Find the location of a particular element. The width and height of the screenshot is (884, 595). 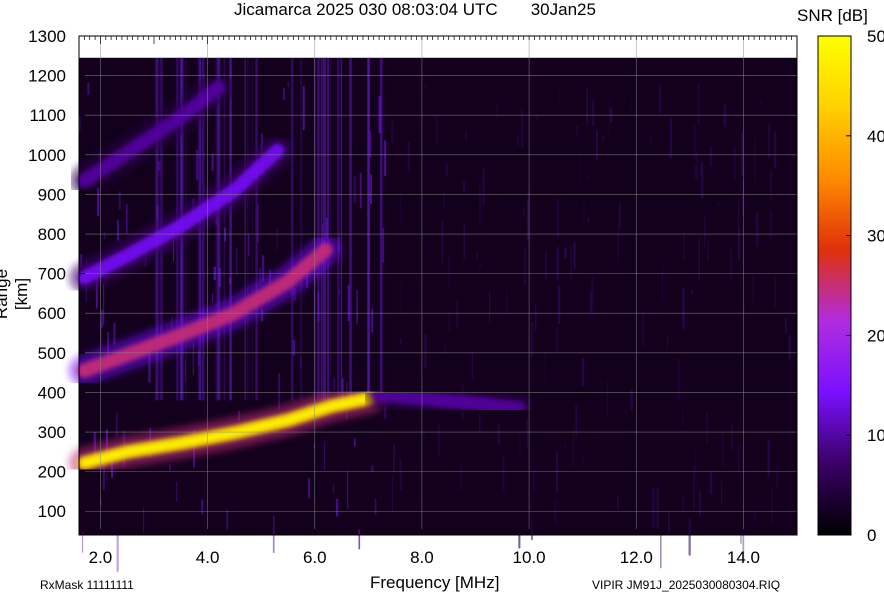

y-tick-label: 1300 is located at coordinates (47, 36).